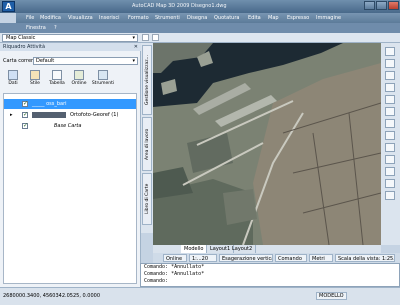 The height and width of the screenshot is (305, 400). I want to click on move-icon, so click(390, 87).